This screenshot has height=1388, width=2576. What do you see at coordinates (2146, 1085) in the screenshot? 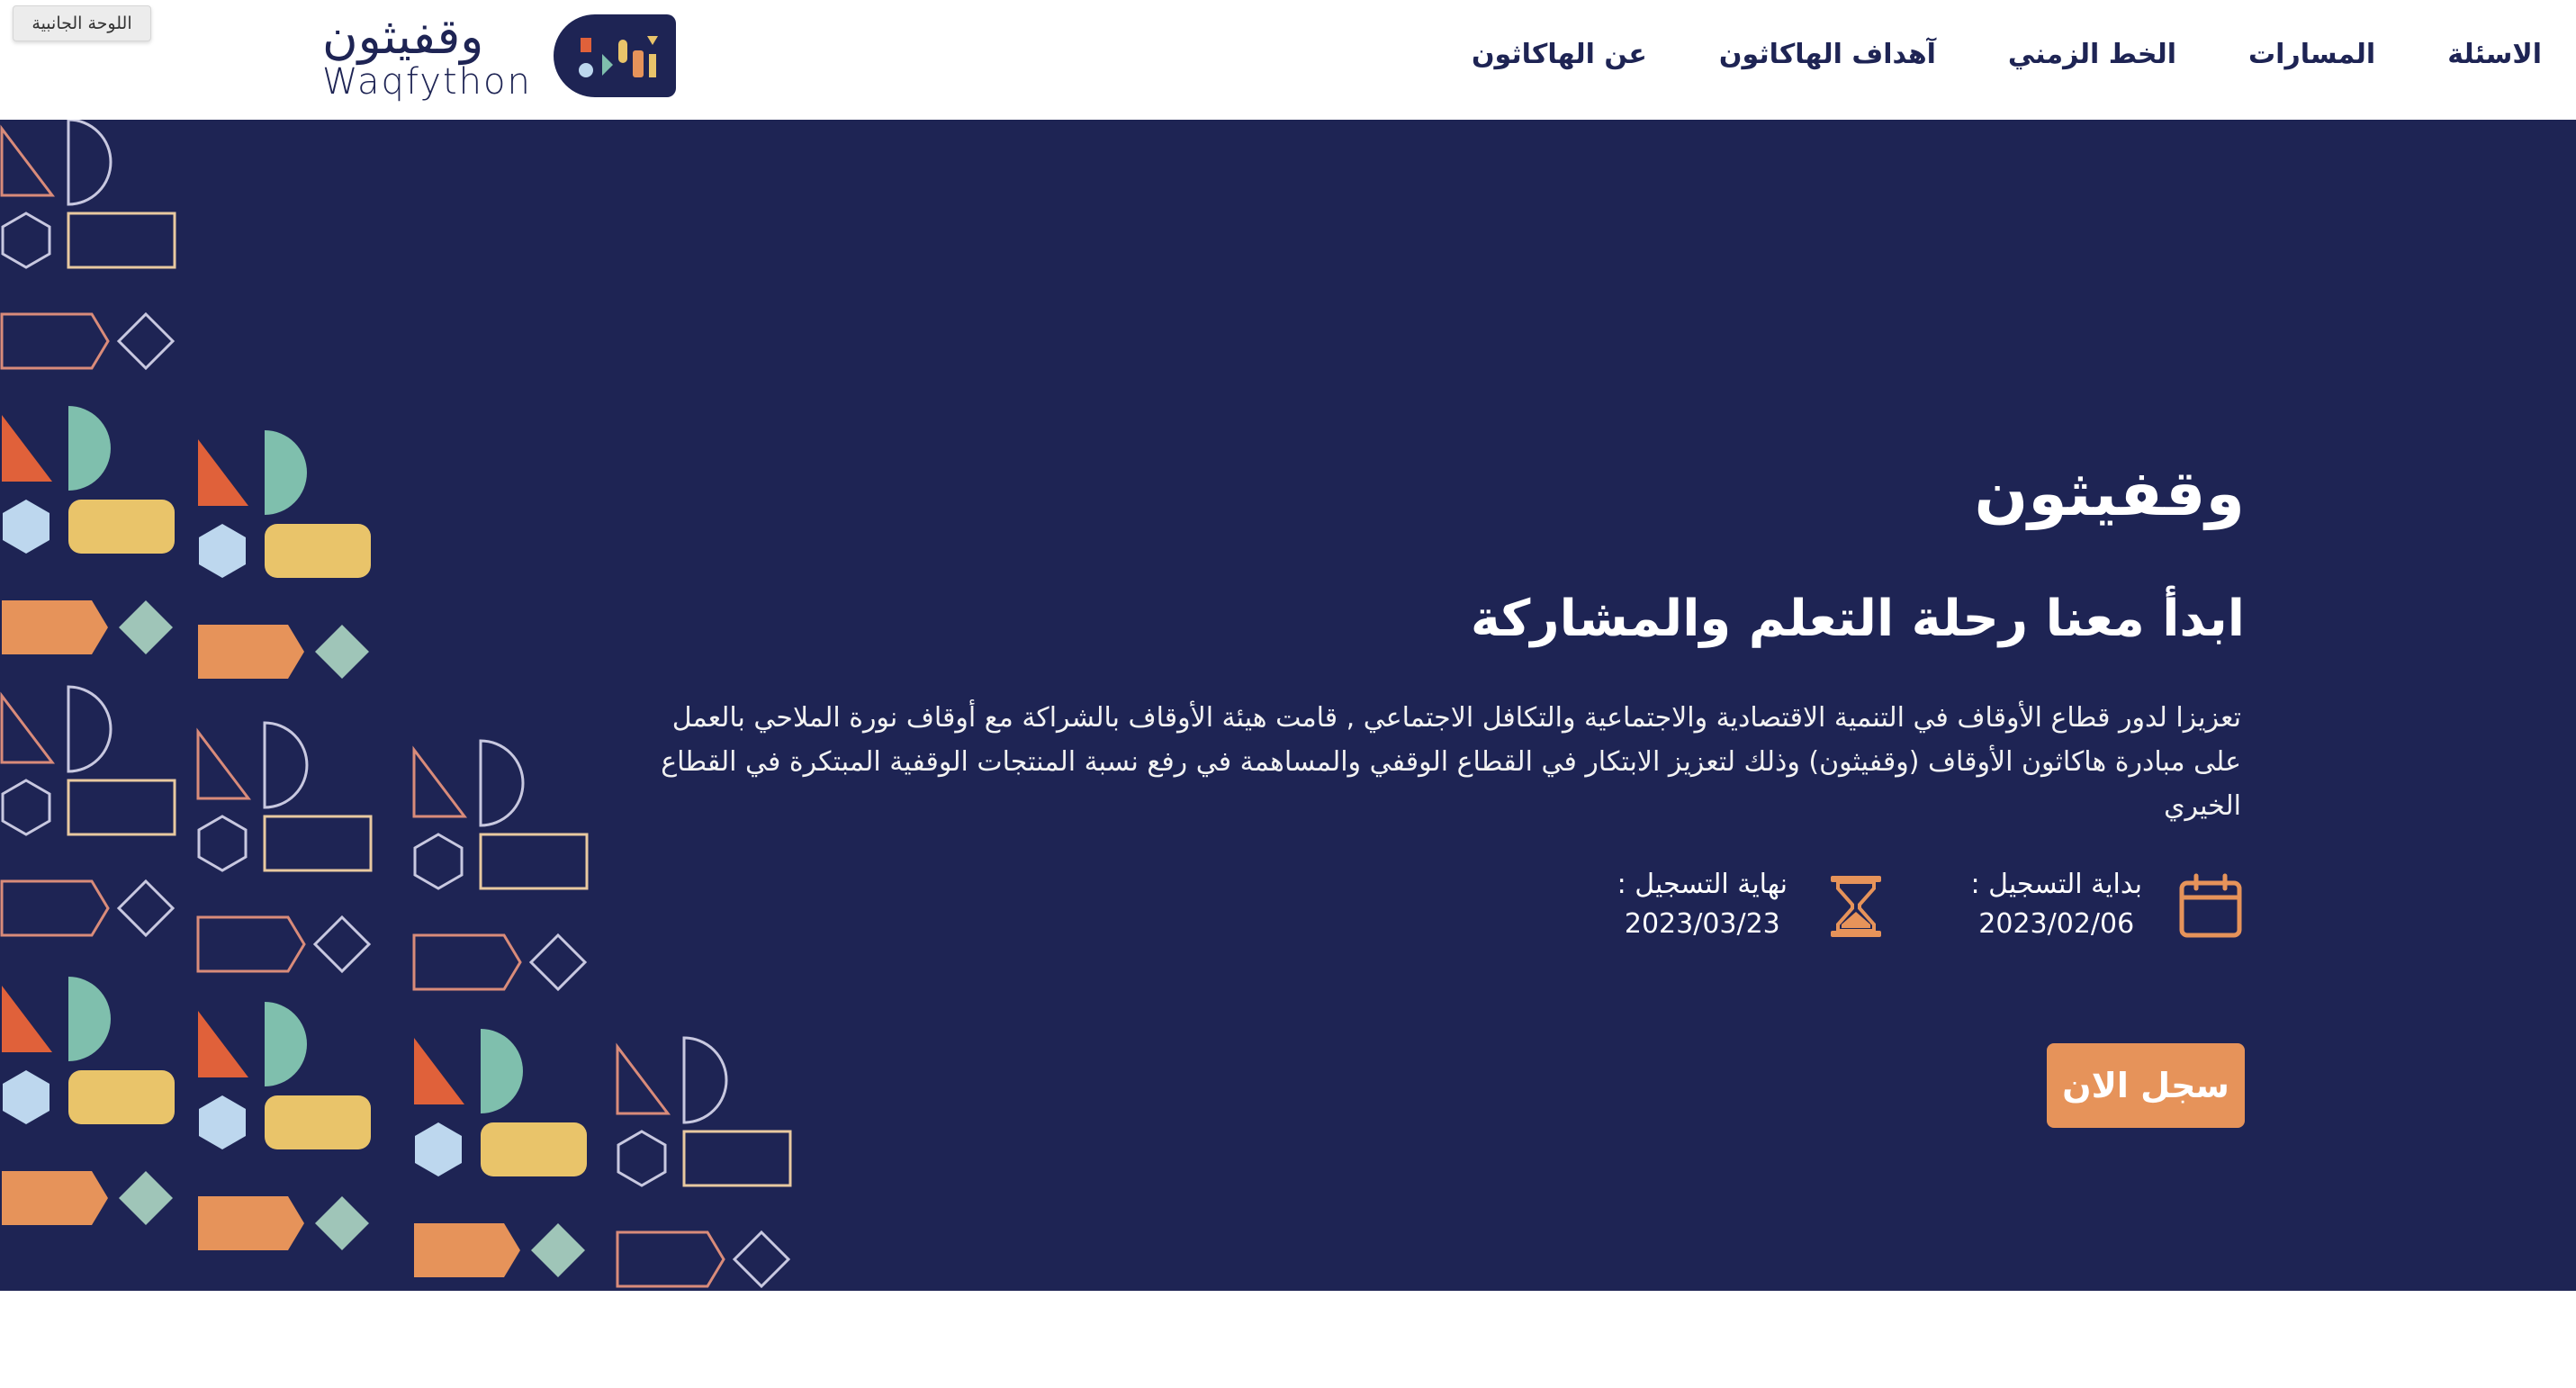
I see `register-now-button: سجل الان` at bounding box center [2146, 1085].